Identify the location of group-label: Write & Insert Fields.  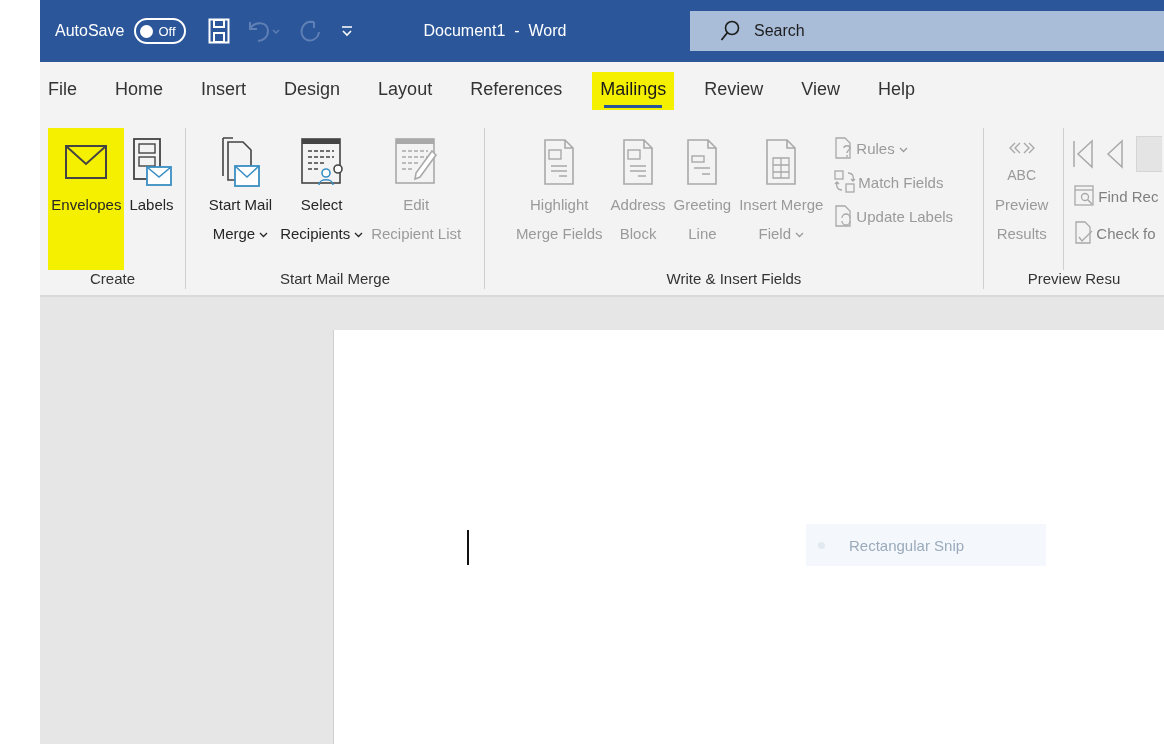
(734, 279).